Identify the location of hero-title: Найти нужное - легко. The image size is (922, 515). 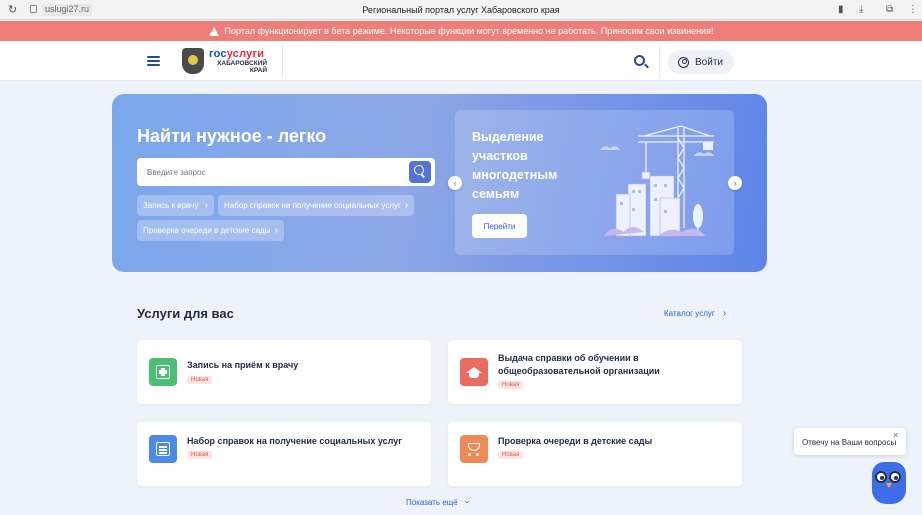
(232, 136).